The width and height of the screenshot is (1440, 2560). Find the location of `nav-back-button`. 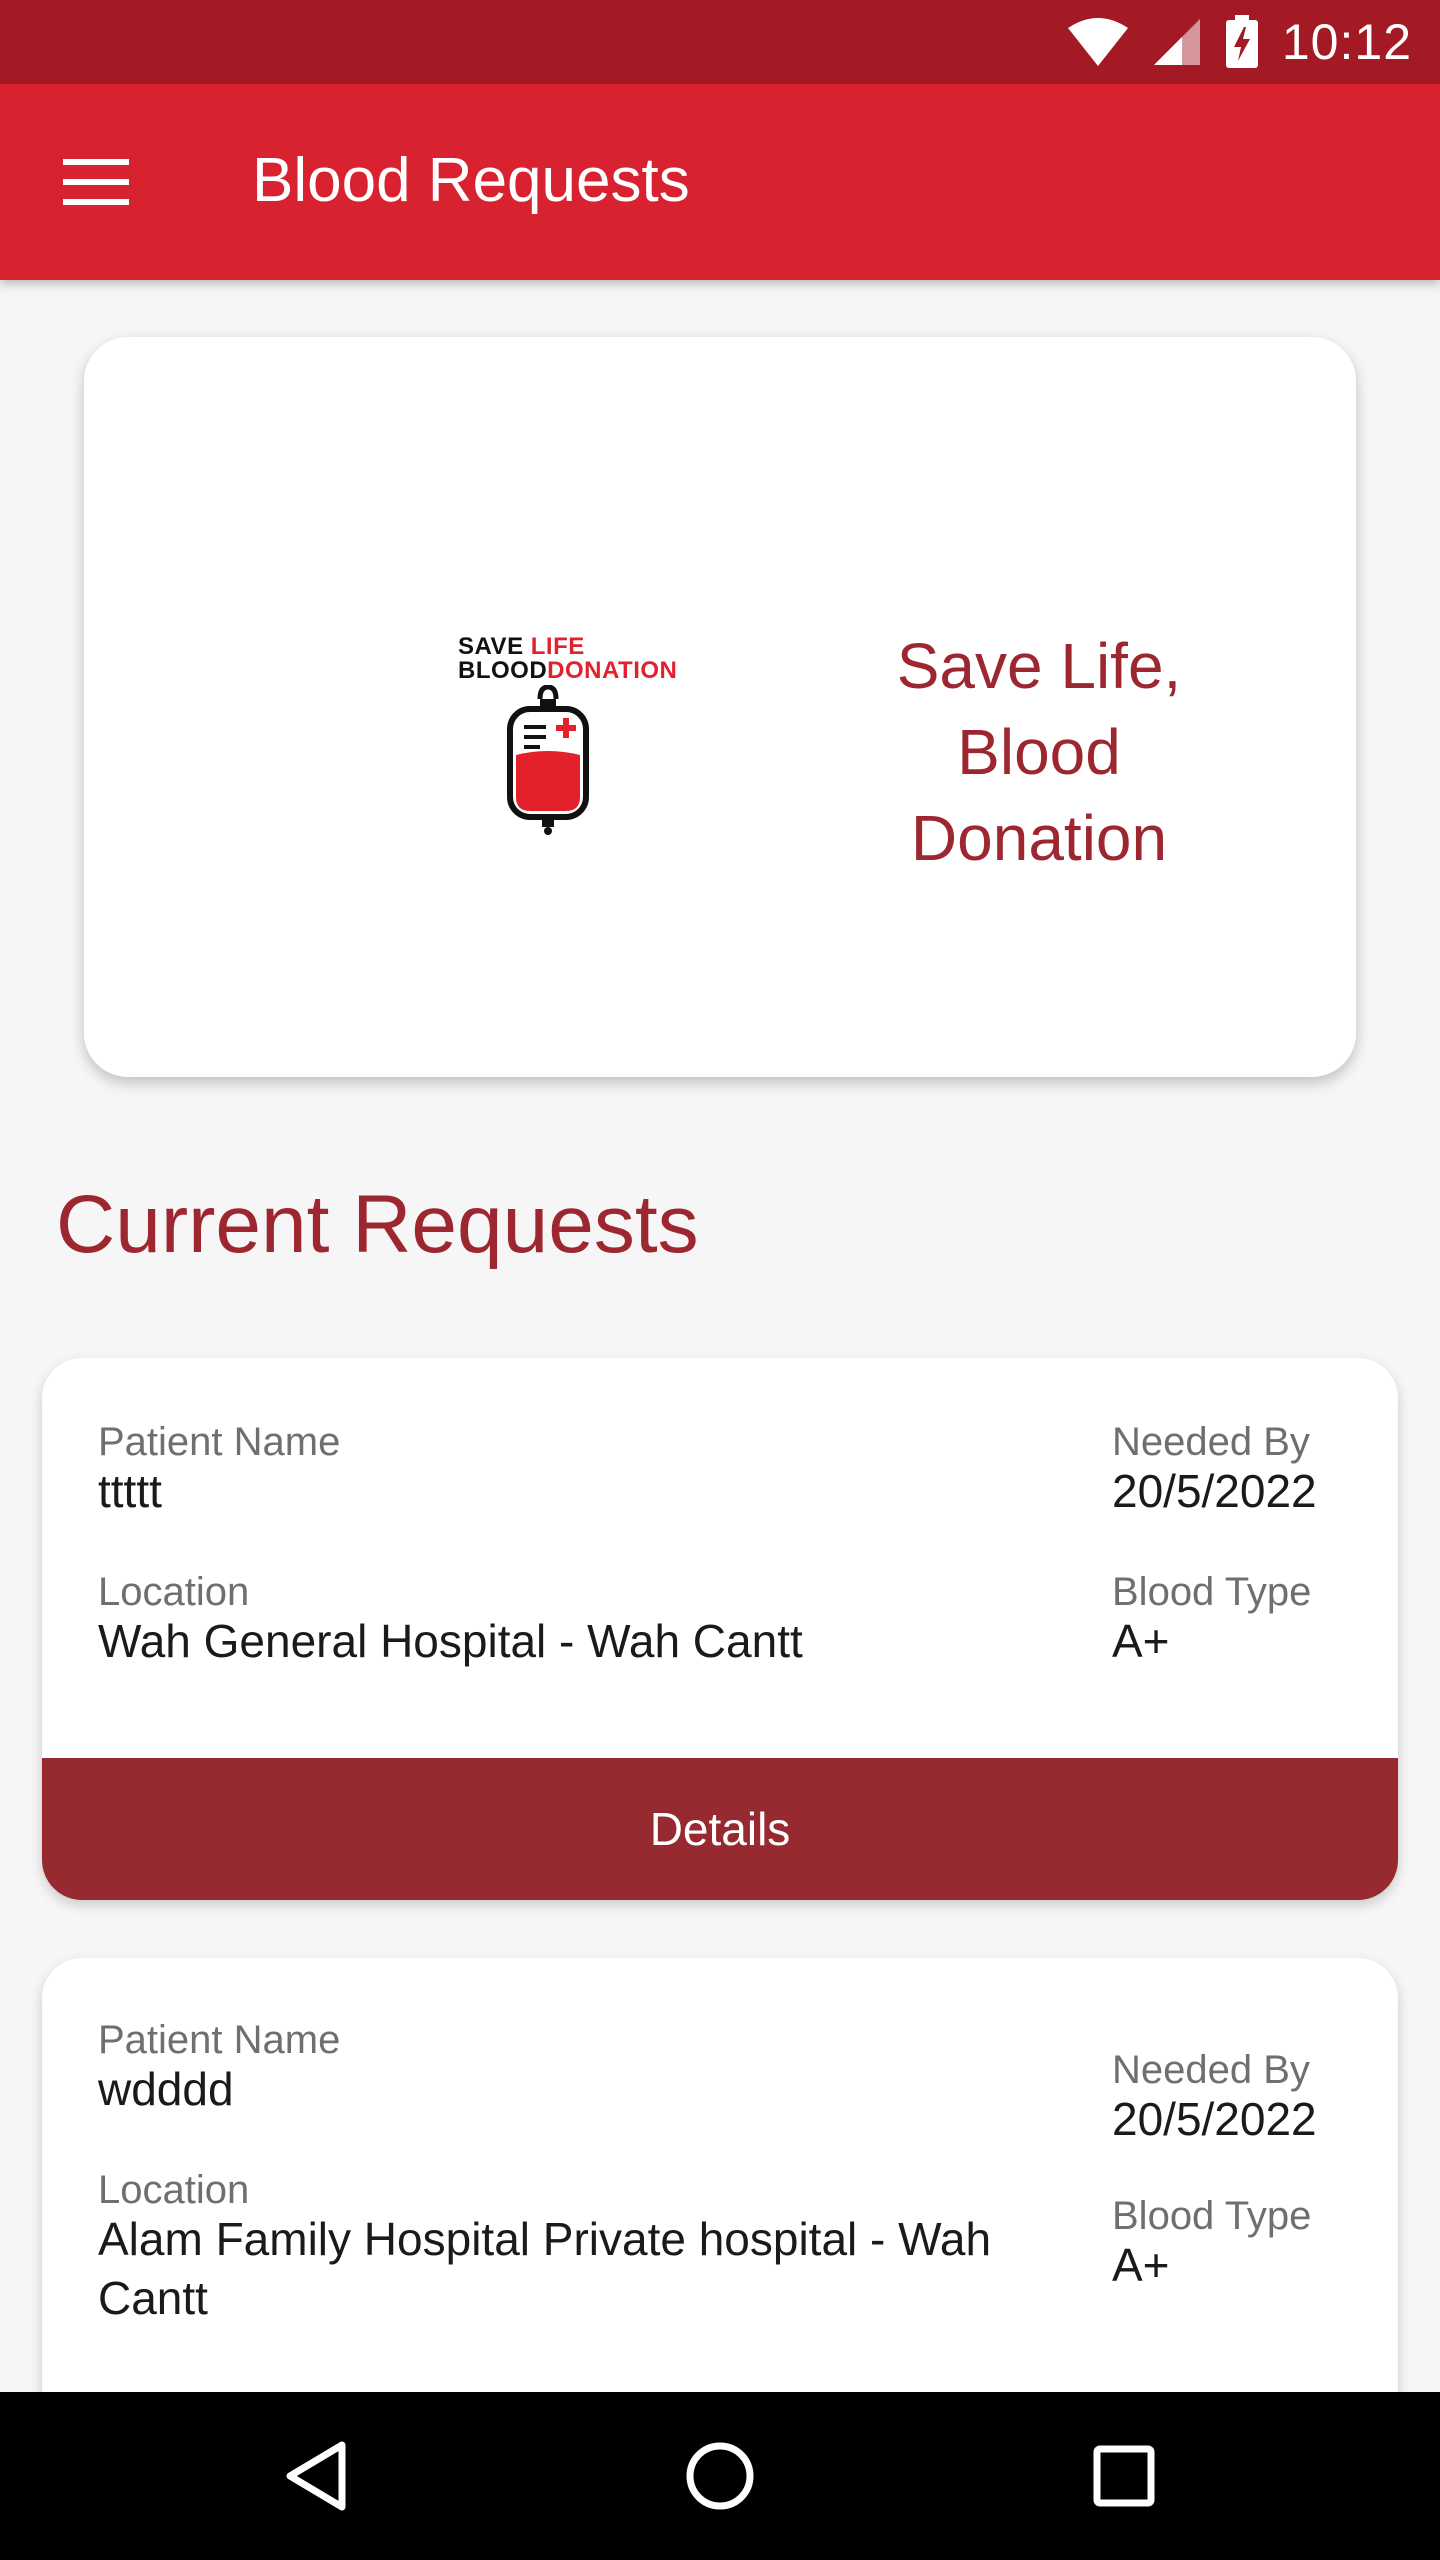

nav-back-button is located at coordinates (316, 2476).